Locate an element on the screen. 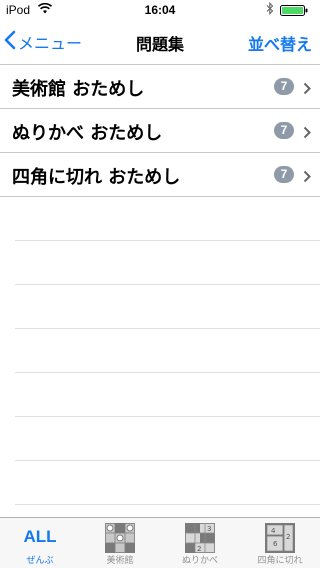 Image resolution: width=320 pixels, height=568 pixels. list-item-title: ぬりかべ おためし is located at coordinates (87, 133).